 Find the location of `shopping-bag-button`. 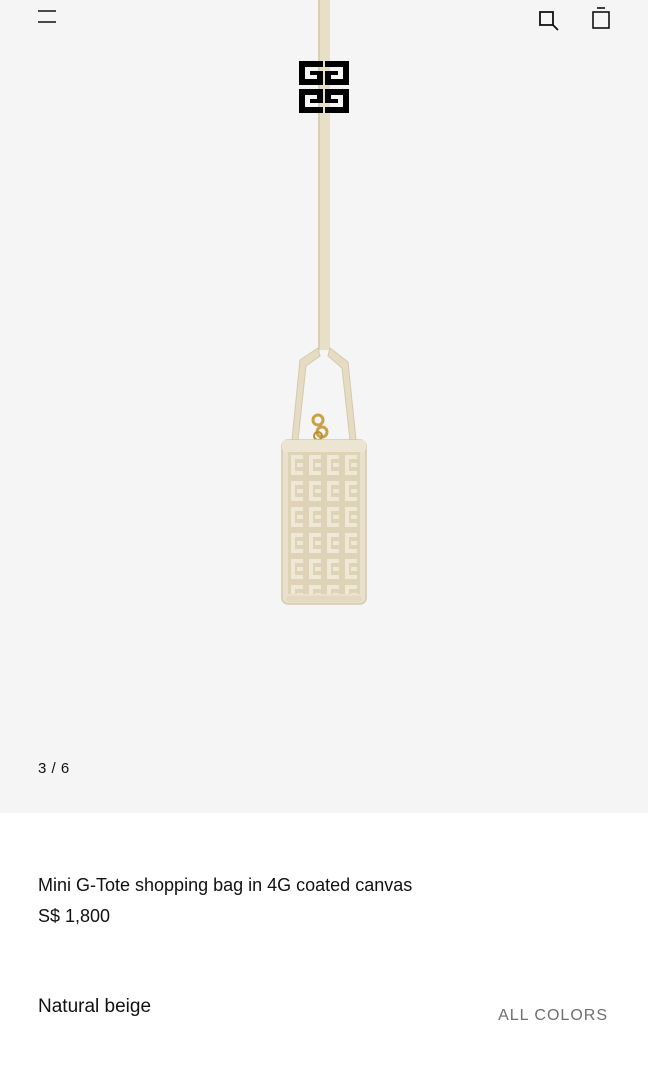

shopping-bag-button is located at coordinates (601, 18).